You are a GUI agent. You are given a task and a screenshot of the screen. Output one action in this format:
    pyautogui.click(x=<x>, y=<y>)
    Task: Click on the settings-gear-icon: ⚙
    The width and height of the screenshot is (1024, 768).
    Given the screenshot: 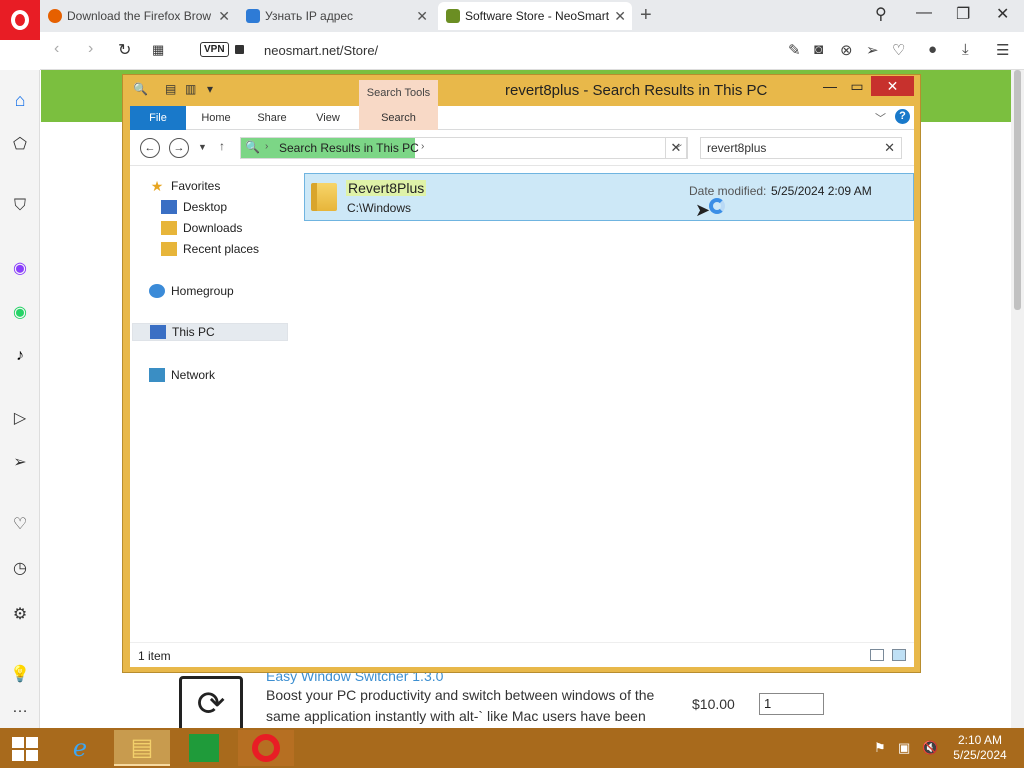 What is the action you would take?
    pyautogui.click(x=20, y=614)
    